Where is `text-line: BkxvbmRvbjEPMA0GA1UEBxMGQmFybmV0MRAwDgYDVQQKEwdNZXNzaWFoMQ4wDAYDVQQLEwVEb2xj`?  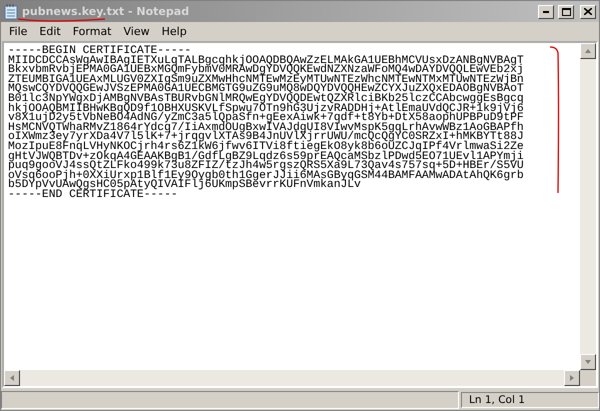 text-line: BkxvbmRvbjEPMA0GA1UEBxMGQmFybmV0MRAwDgYDVQQKEwdNZXNzaWFoMQ4wDAYDVQQLEwVEb2xj is located at coordinates (266, 71).